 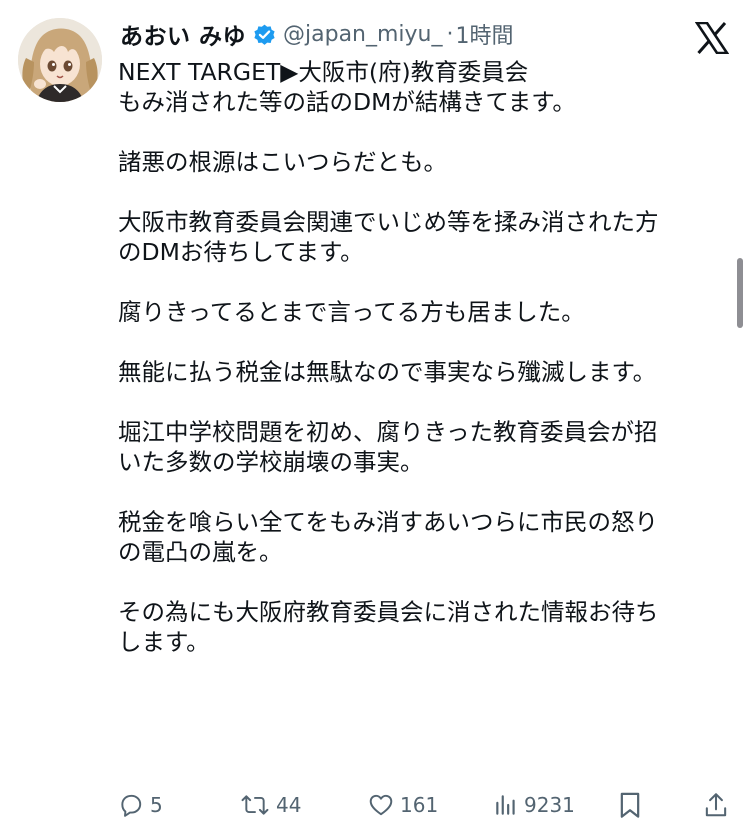 I want to click on bookmark-button, so click(x=630, y=805).